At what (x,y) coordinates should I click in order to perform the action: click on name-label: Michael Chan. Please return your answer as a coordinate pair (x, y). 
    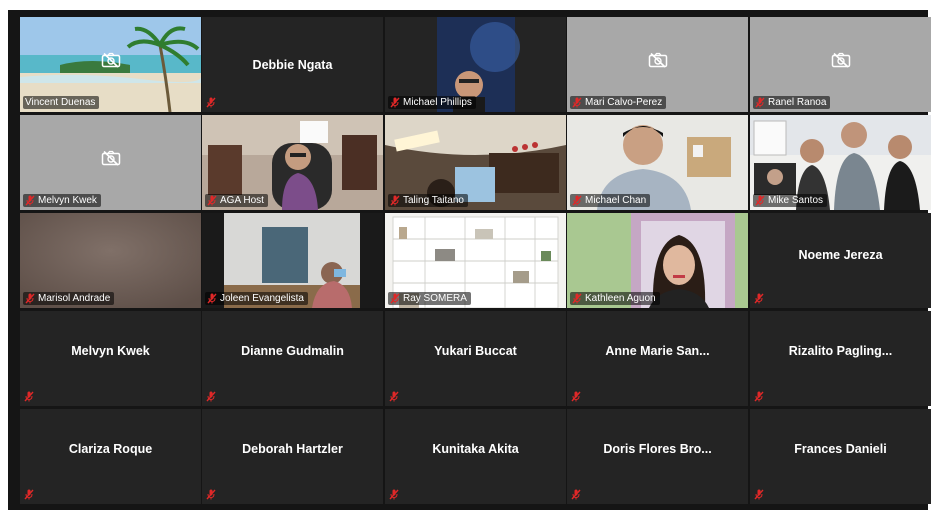
    Looking at the image, I should click on (610, 200).